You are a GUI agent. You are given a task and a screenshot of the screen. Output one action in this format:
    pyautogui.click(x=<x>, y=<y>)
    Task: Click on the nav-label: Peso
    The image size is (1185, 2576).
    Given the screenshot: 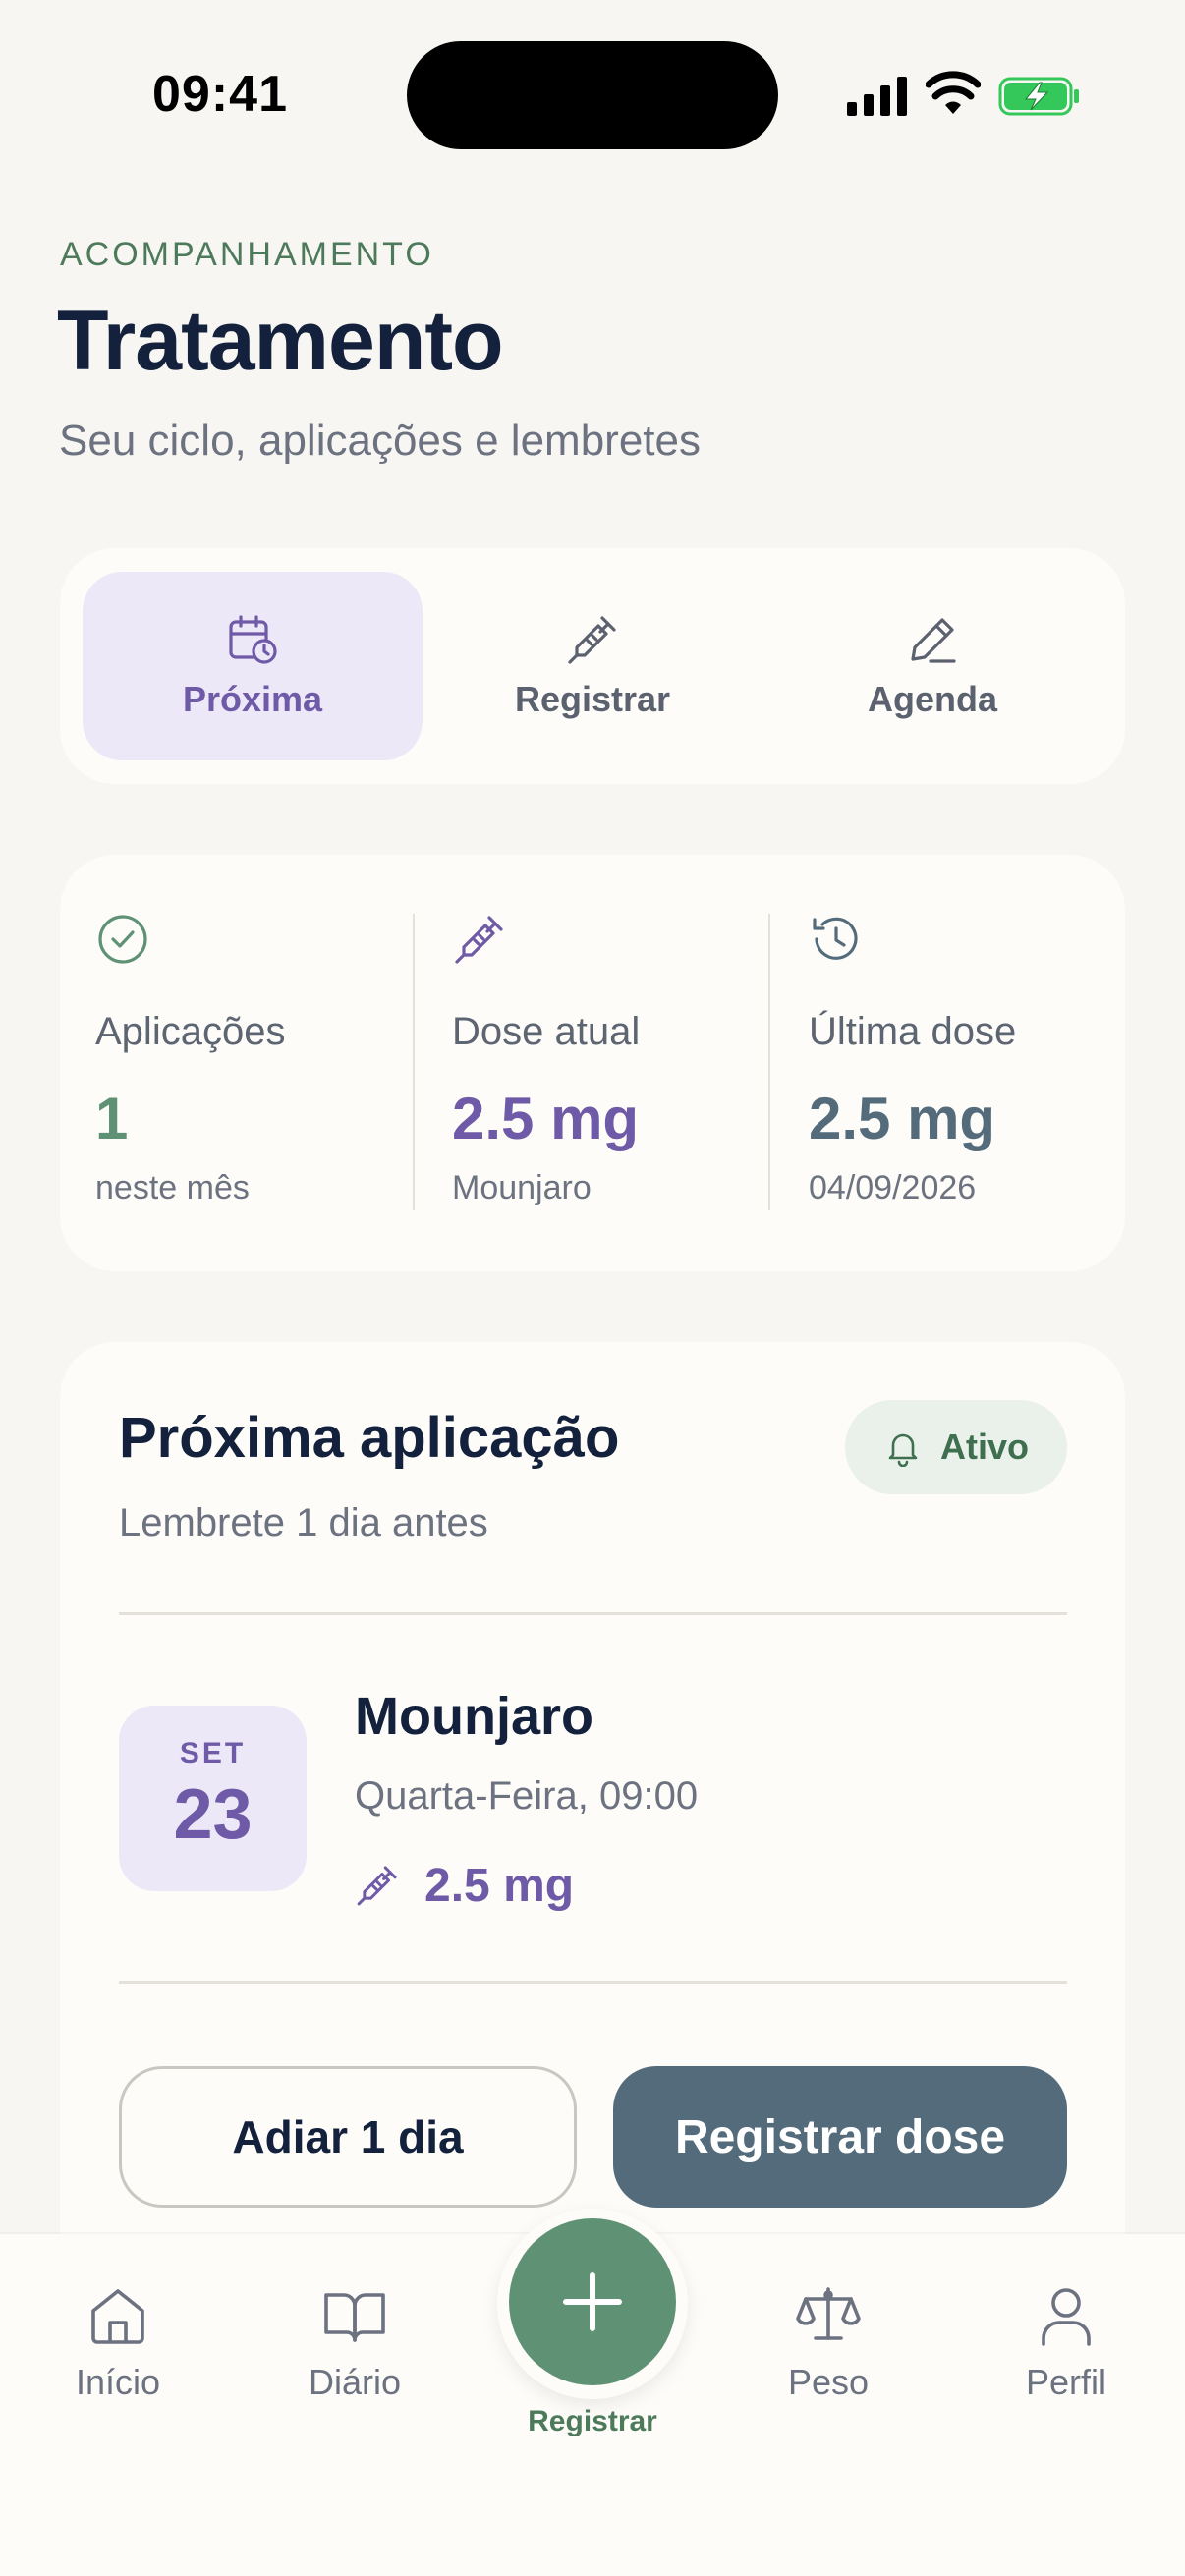 What is the action you would take?
    pyautogui.click(x=829, y=2382)
    